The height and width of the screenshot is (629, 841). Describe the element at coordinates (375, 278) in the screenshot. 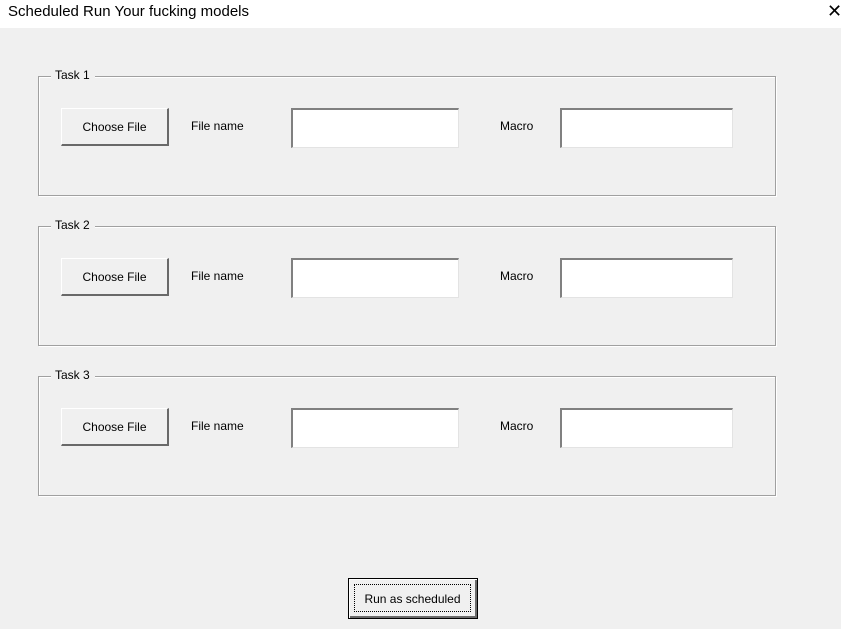

I see `task-2-file-name-field` at that location.